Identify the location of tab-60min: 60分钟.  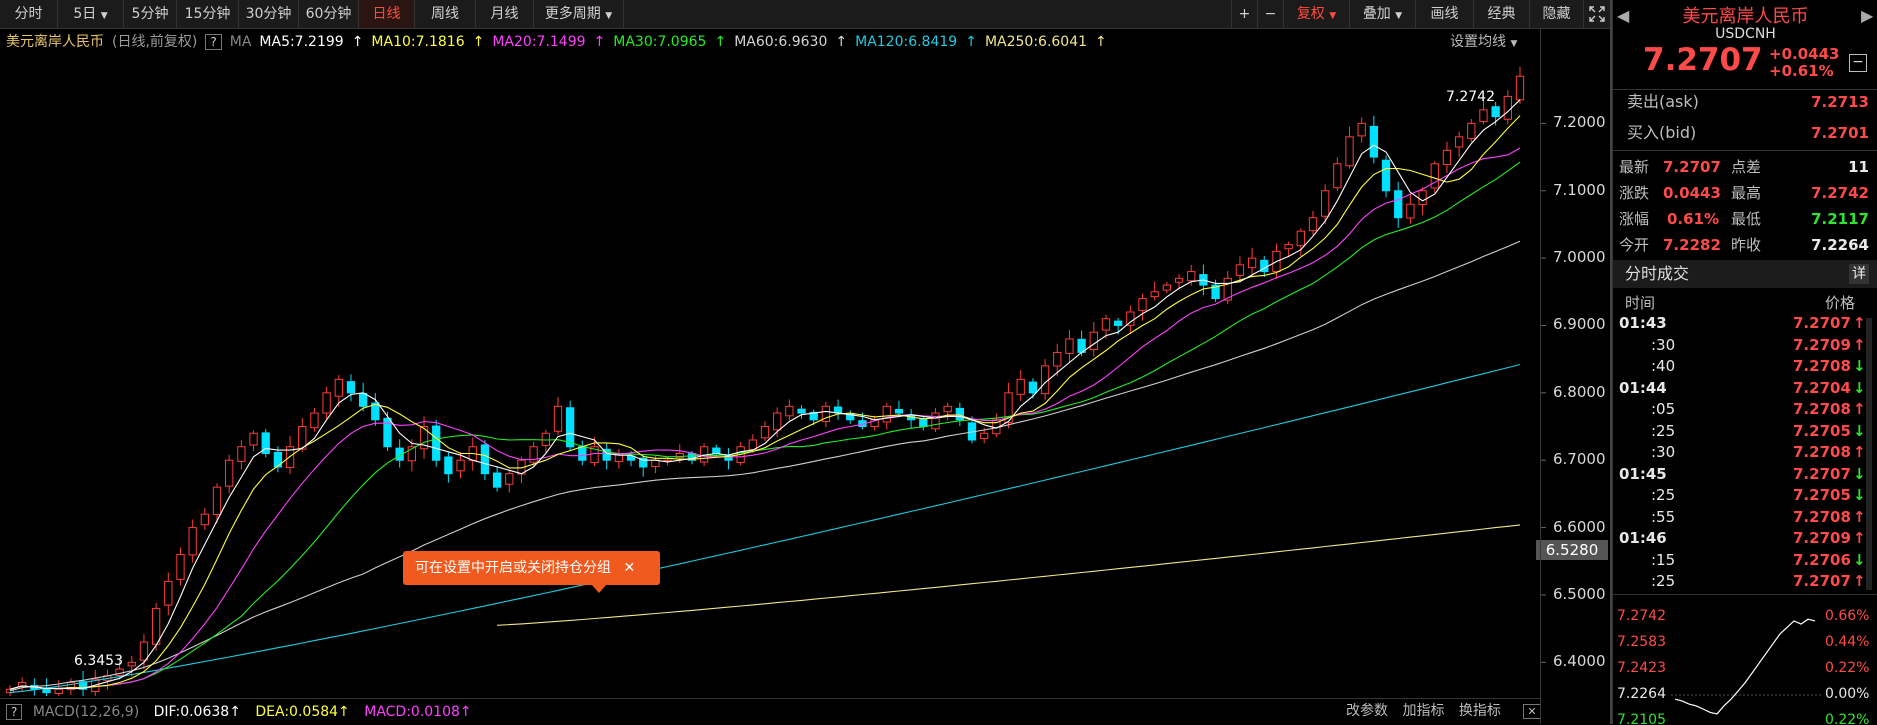
(329, 14).